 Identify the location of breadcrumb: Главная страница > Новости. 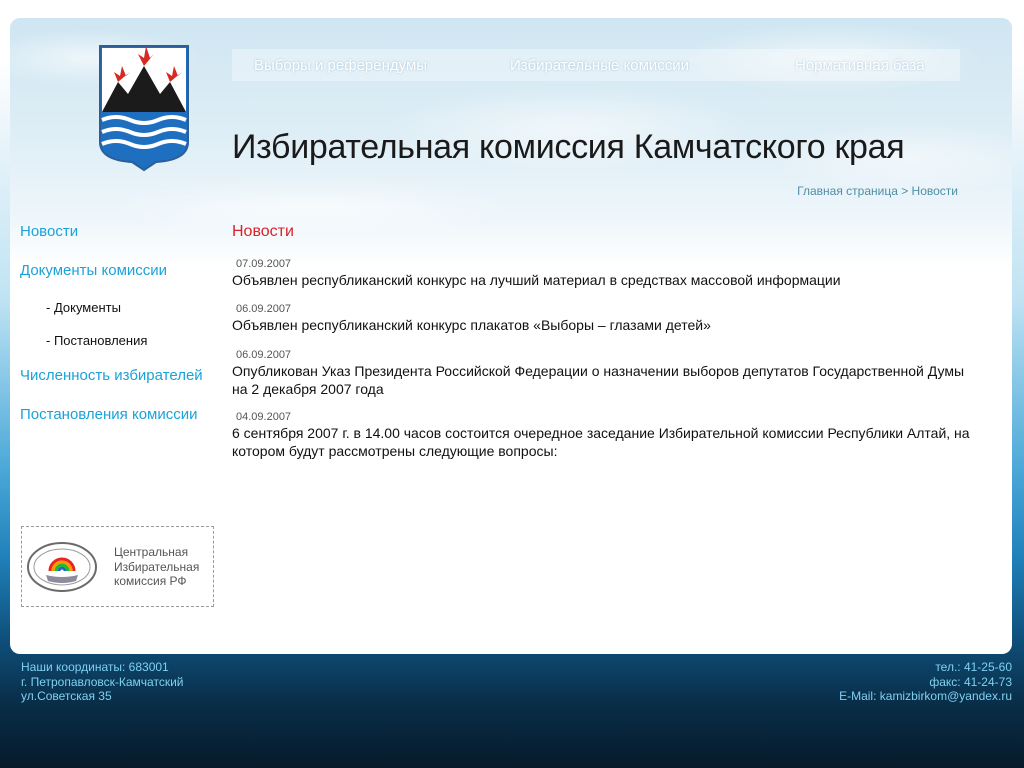
(877, 191).